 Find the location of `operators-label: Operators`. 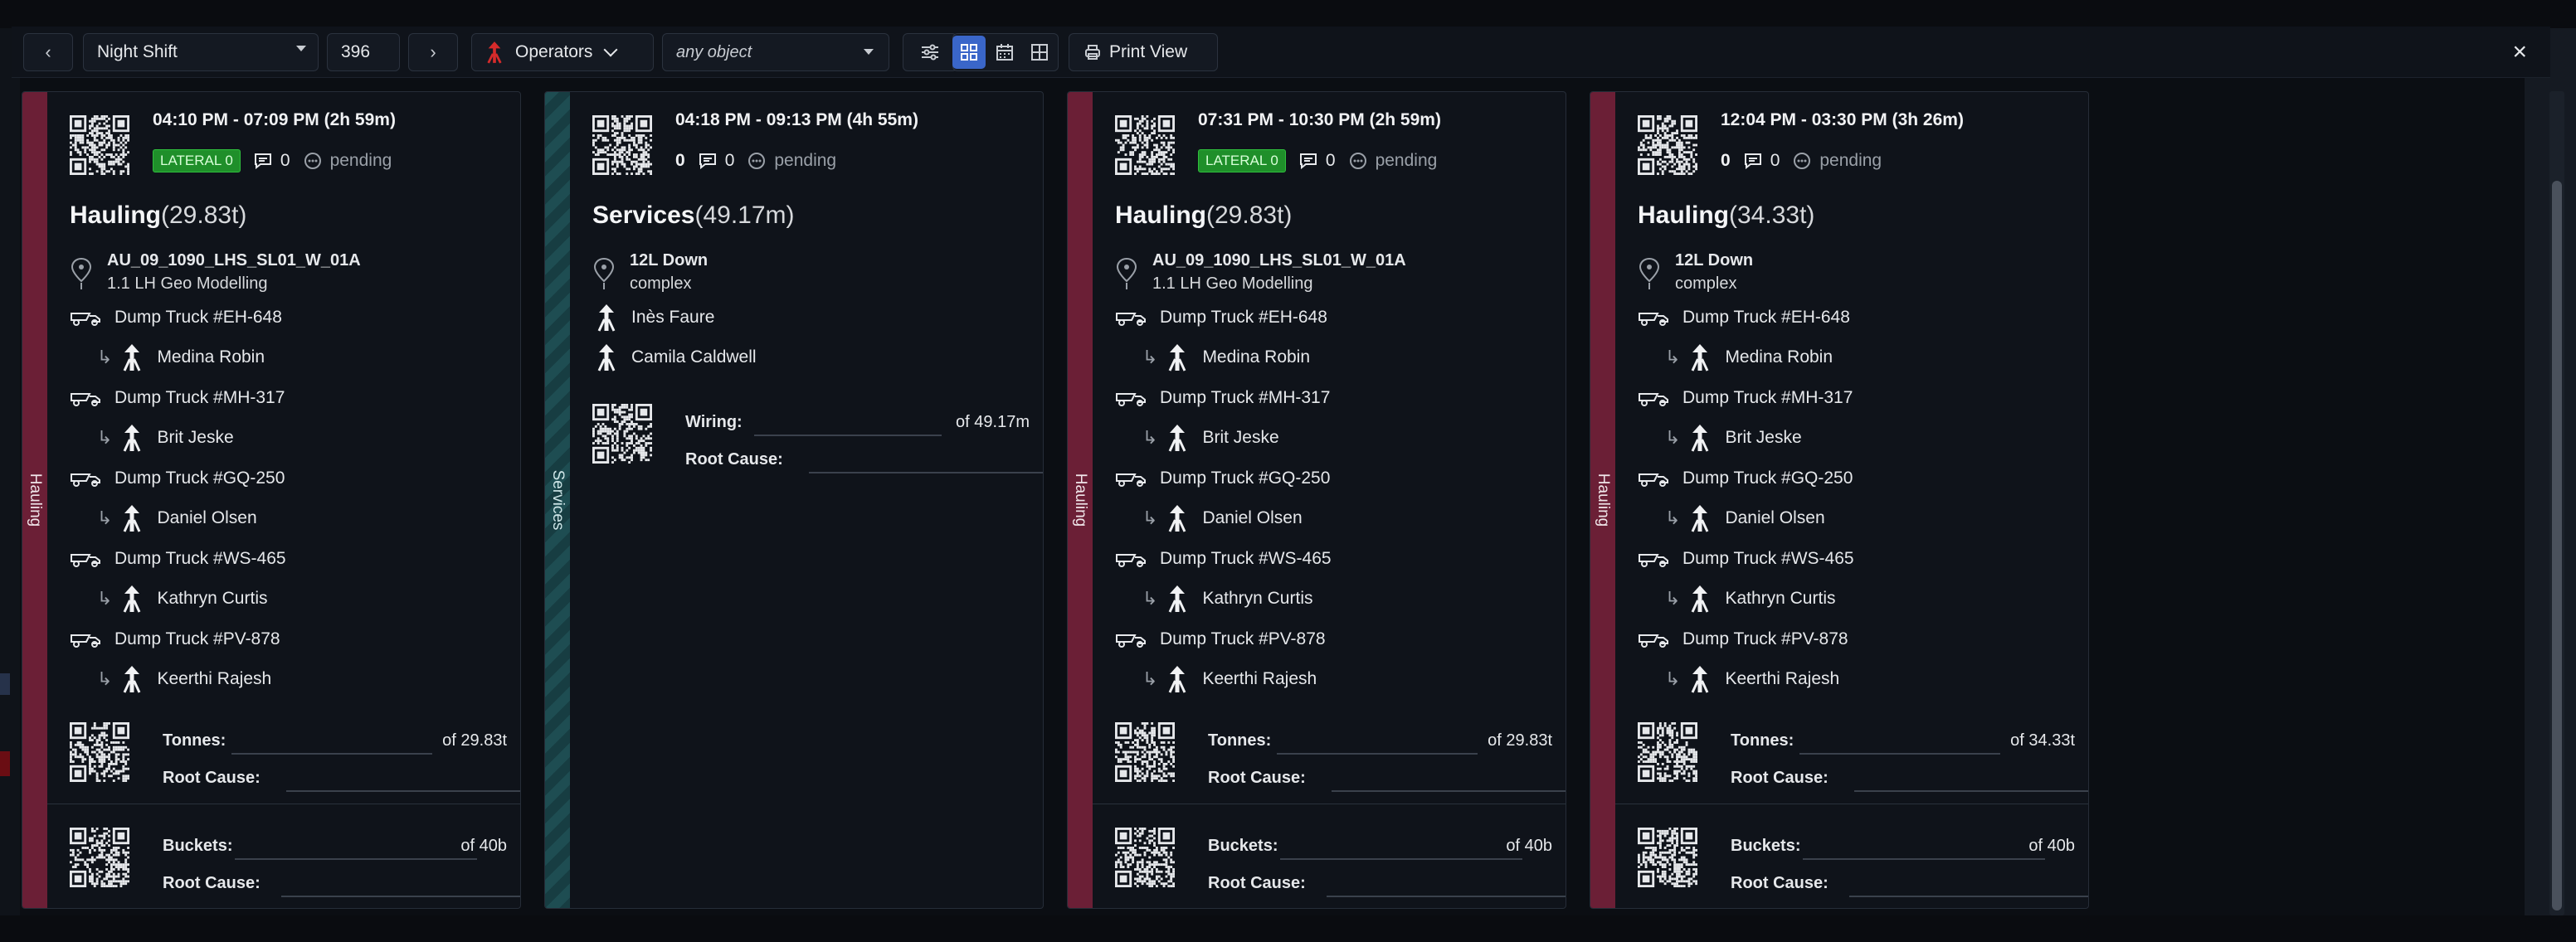

operators-label: Operators is located at coordinates (554, 51).